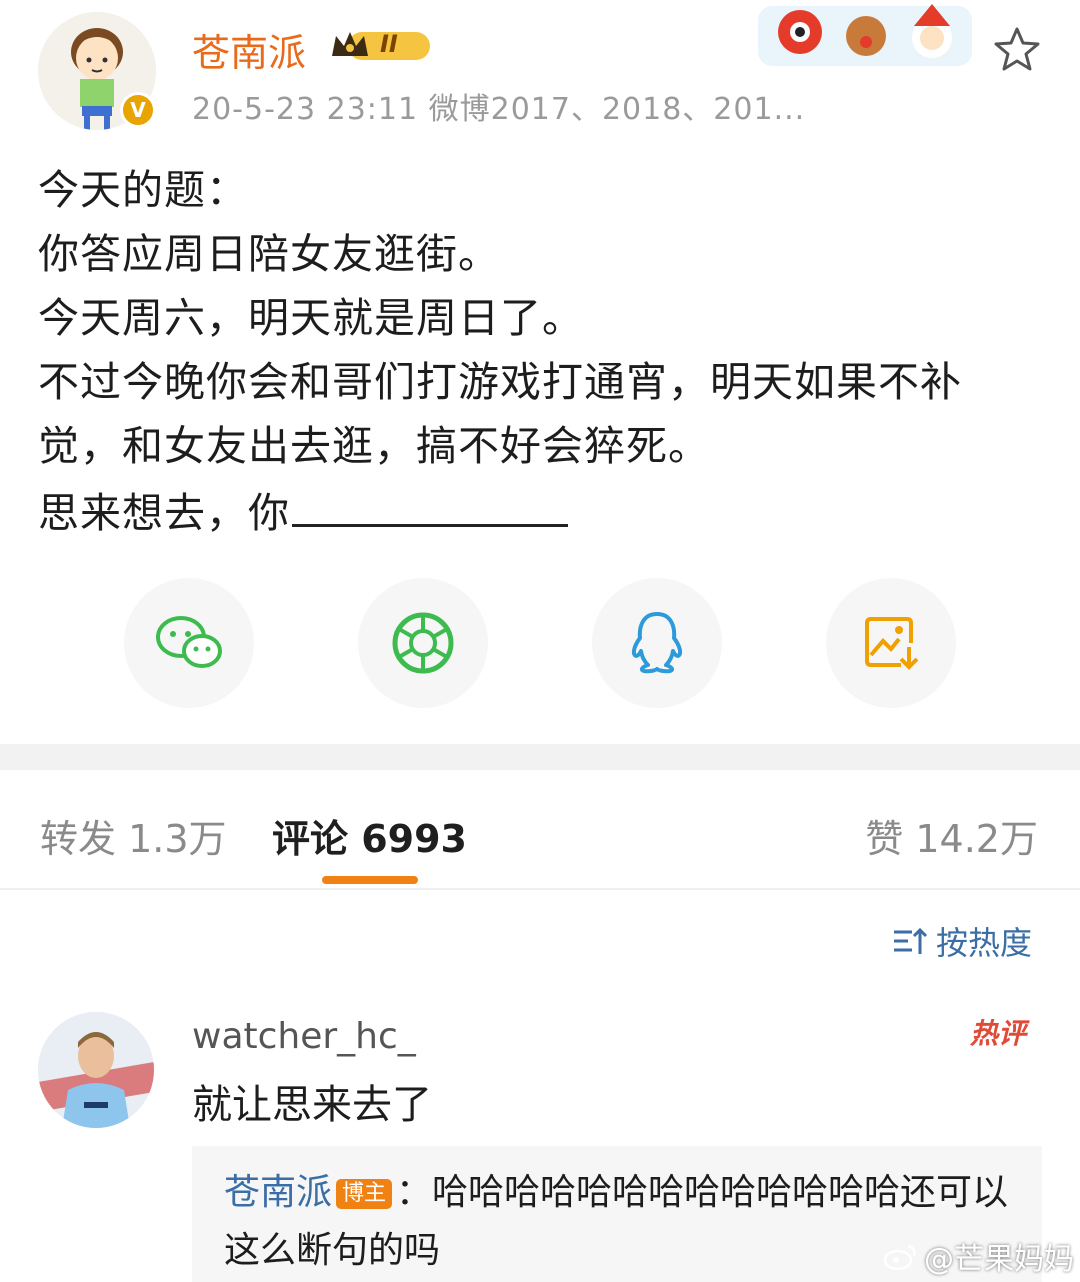 The width and height of the screenshot is (1080, 1282). What do you see at coordinates (984, 943) in the screenshot?
I see `sort-label: 按热度` at bounding box center [984, 943].